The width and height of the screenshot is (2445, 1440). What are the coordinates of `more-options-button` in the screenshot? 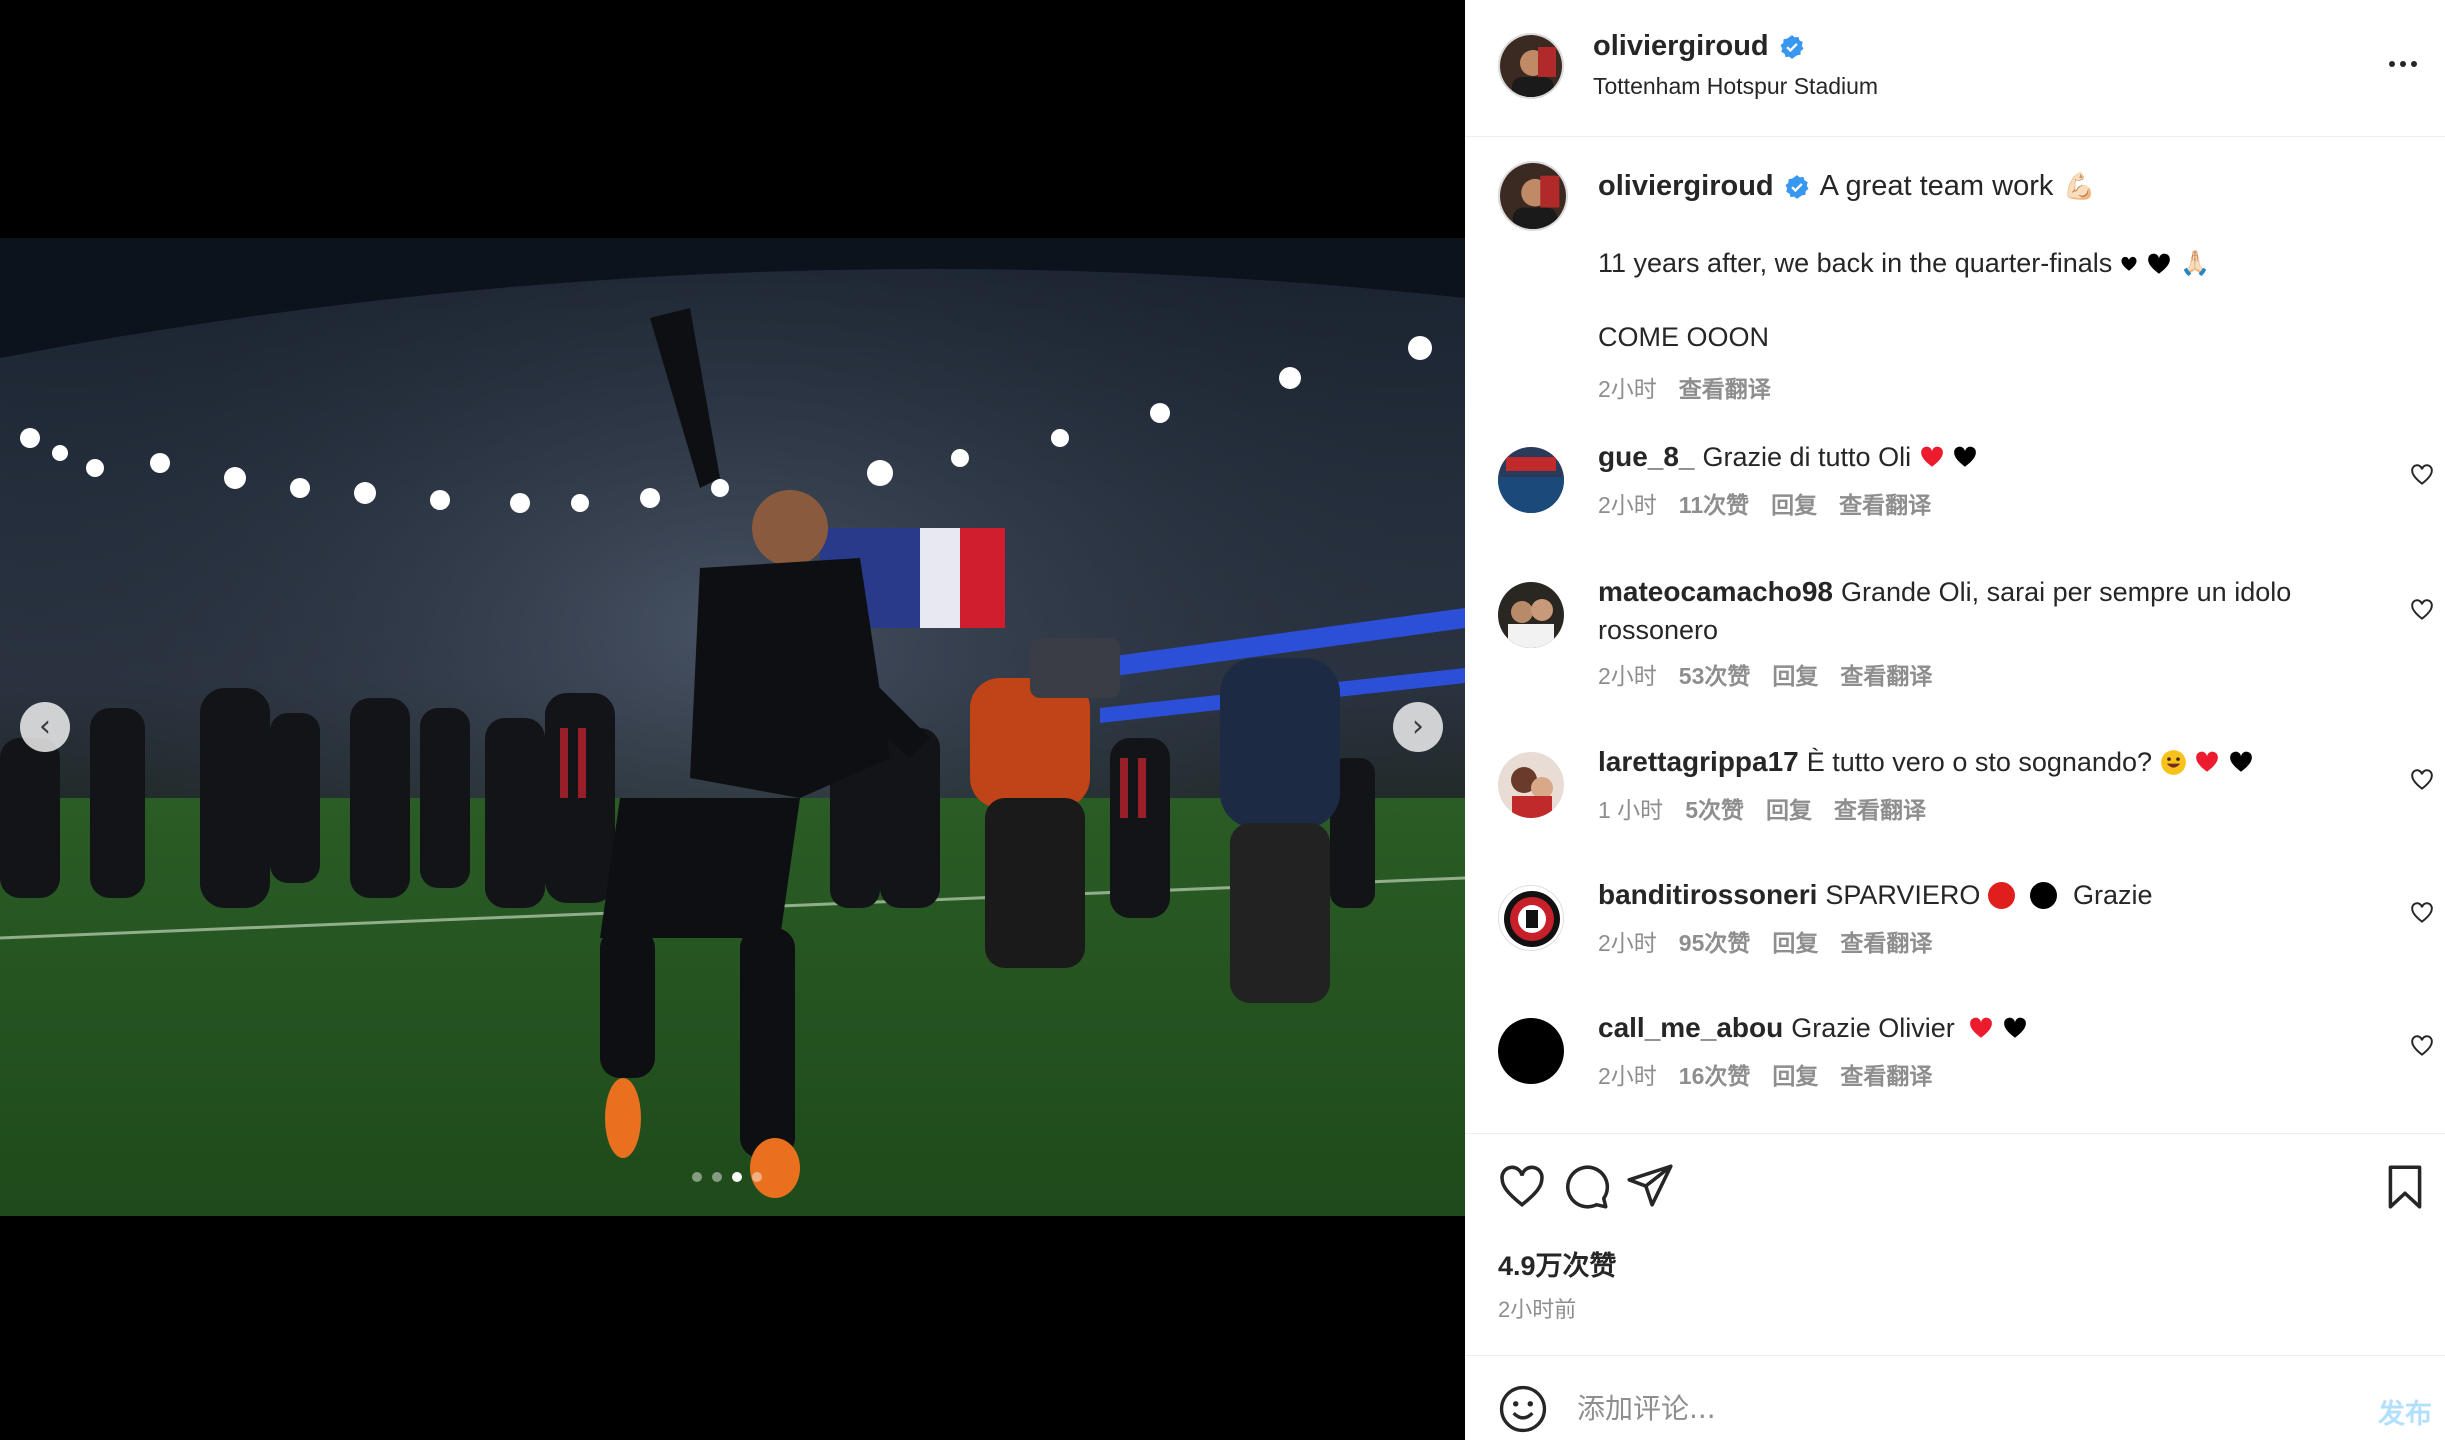 It's located at (2403, 64).